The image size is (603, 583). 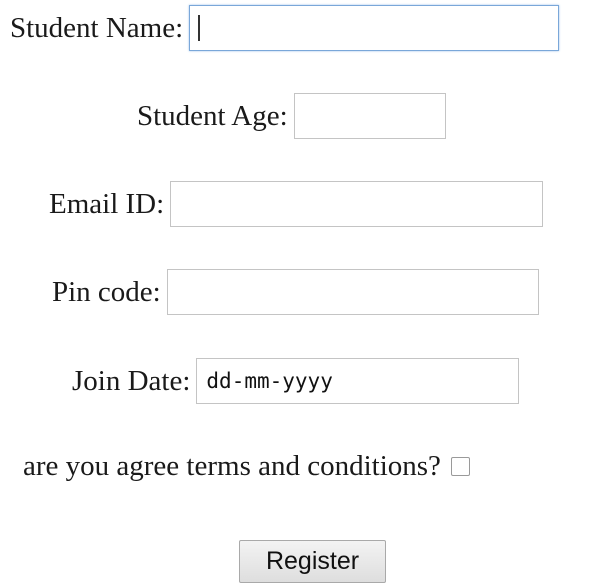 What do you see at coordinates (199, 28) in the screenshot?
I see `text-caret` at bounding box center [199, 28].